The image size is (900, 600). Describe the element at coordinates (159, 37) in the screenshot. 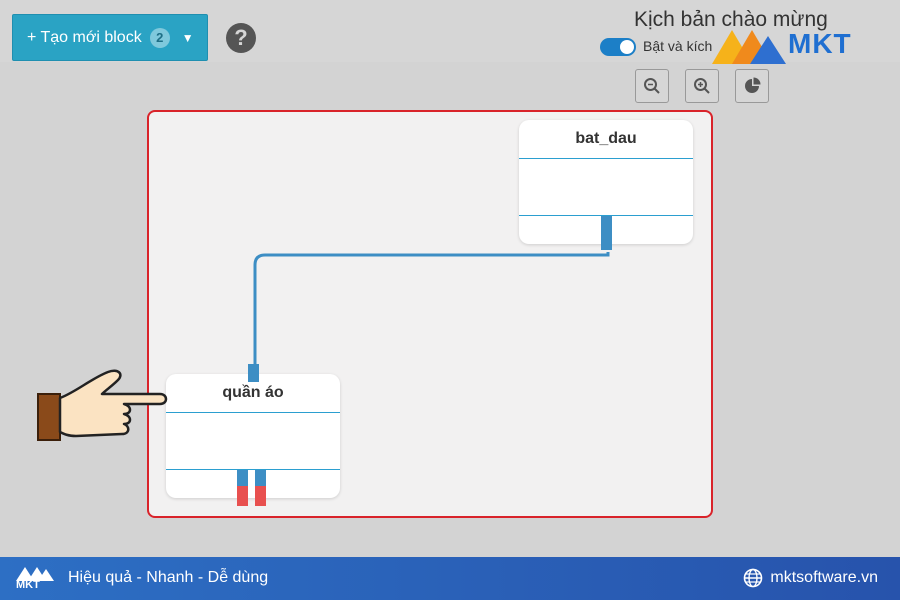

I see `block-count-badge: 2` at that location.